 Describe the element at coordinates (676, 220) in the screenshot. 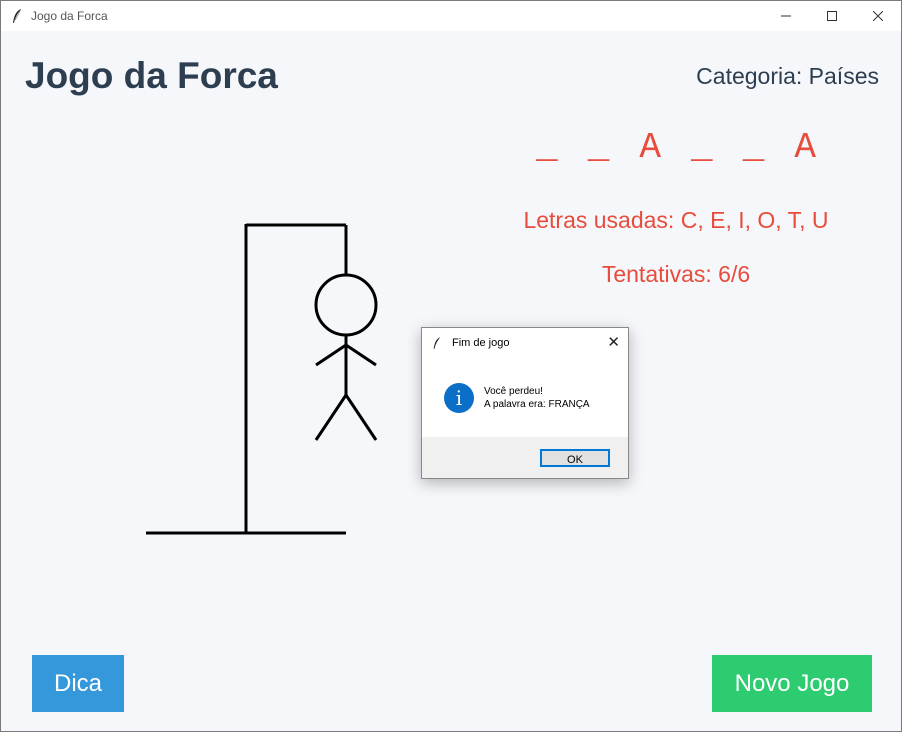

I see `used-letters: Letras usadas: C, E, I, O, T, U` at that location.